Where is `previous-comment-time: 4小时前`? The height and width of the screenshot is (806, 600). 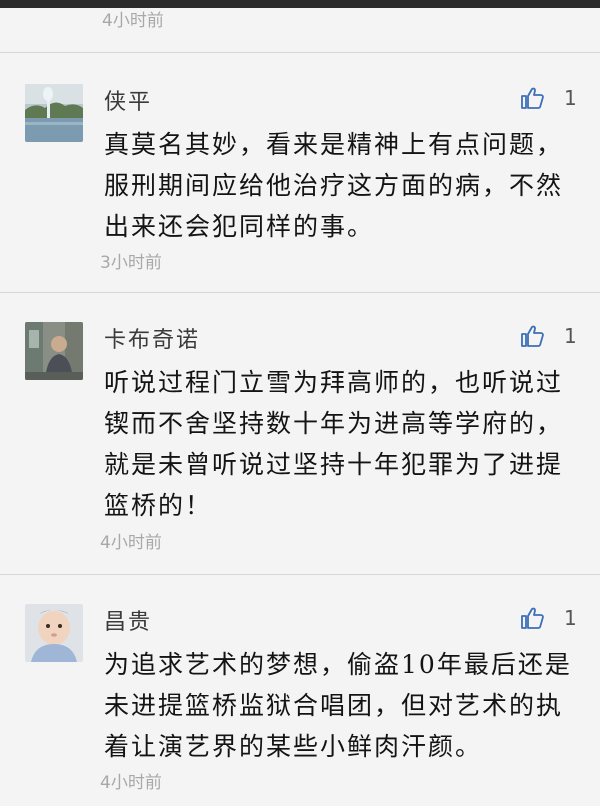 previous-comment-time: 4小时前 is located at coordinates (133, 21).